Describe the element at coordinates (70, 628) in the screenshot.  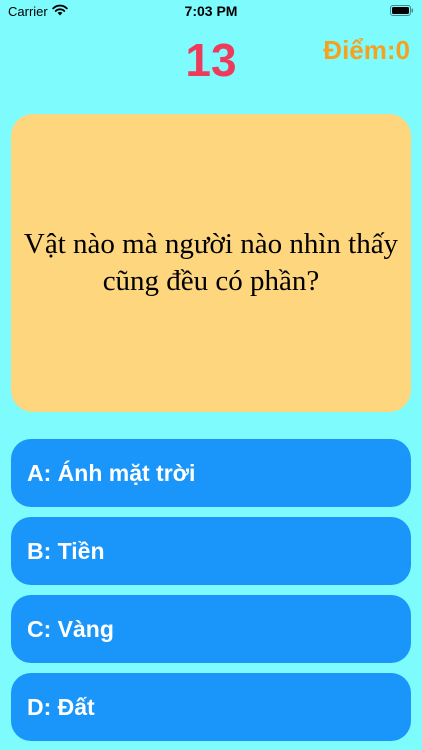
I see `answer-c-label: C: Vàng` at that location.